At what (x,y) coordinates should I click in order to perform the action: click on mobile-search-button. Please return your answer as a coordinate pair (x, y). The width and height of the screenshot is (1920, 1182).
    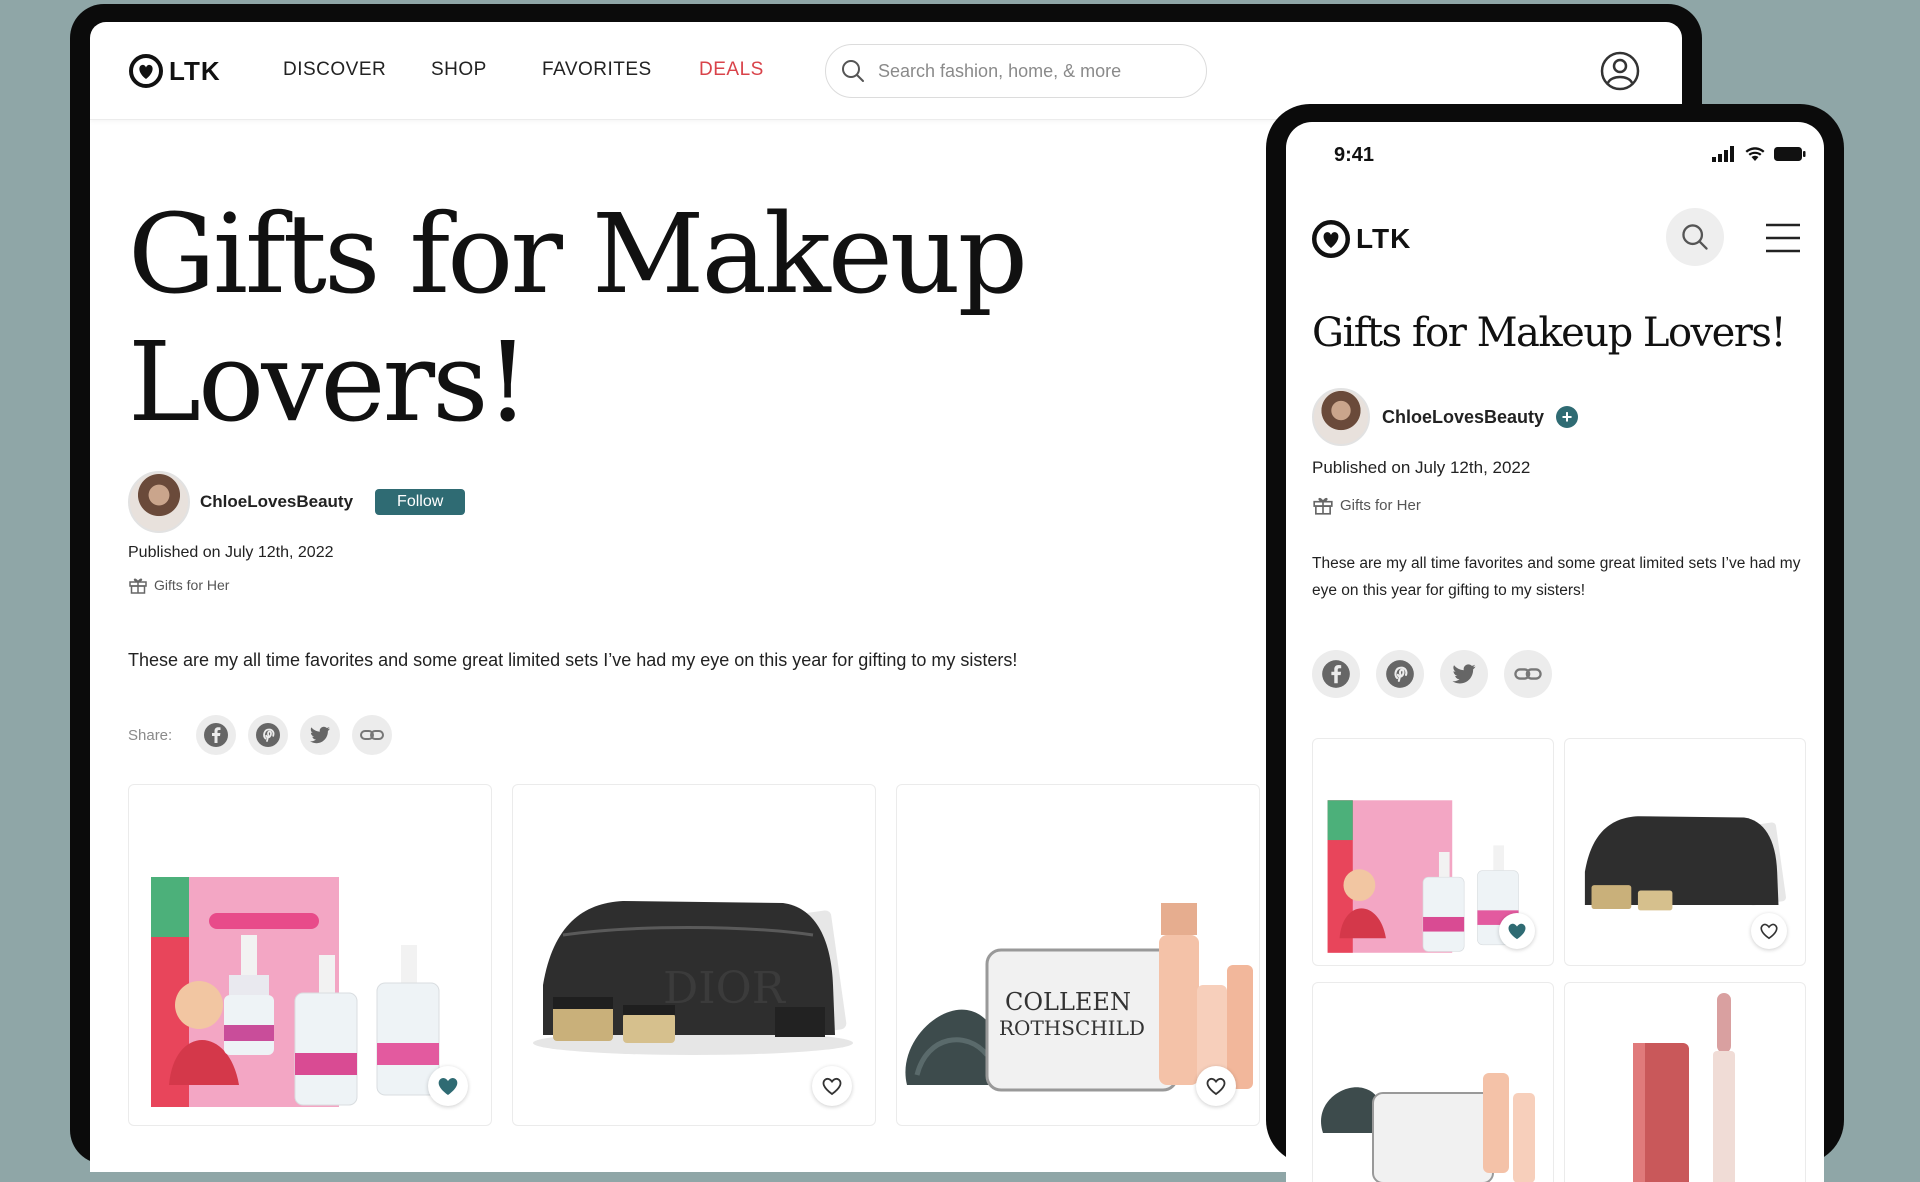
    Looking at the image, I should click on (1695, 237).